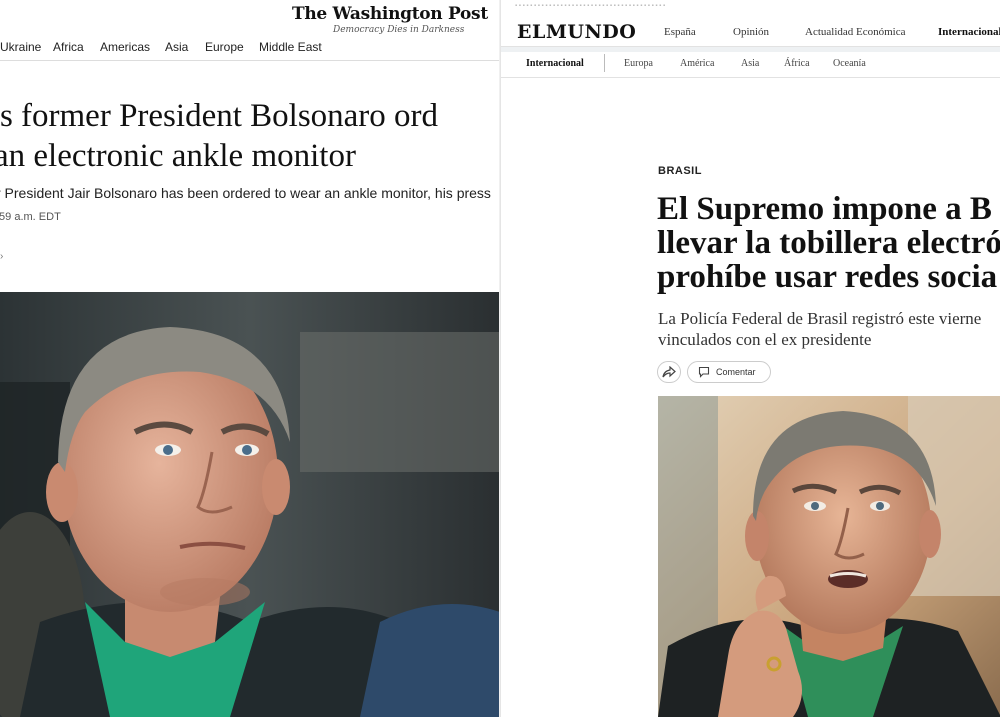  I want to click on main-nav-espana: España, so click(680, 32).